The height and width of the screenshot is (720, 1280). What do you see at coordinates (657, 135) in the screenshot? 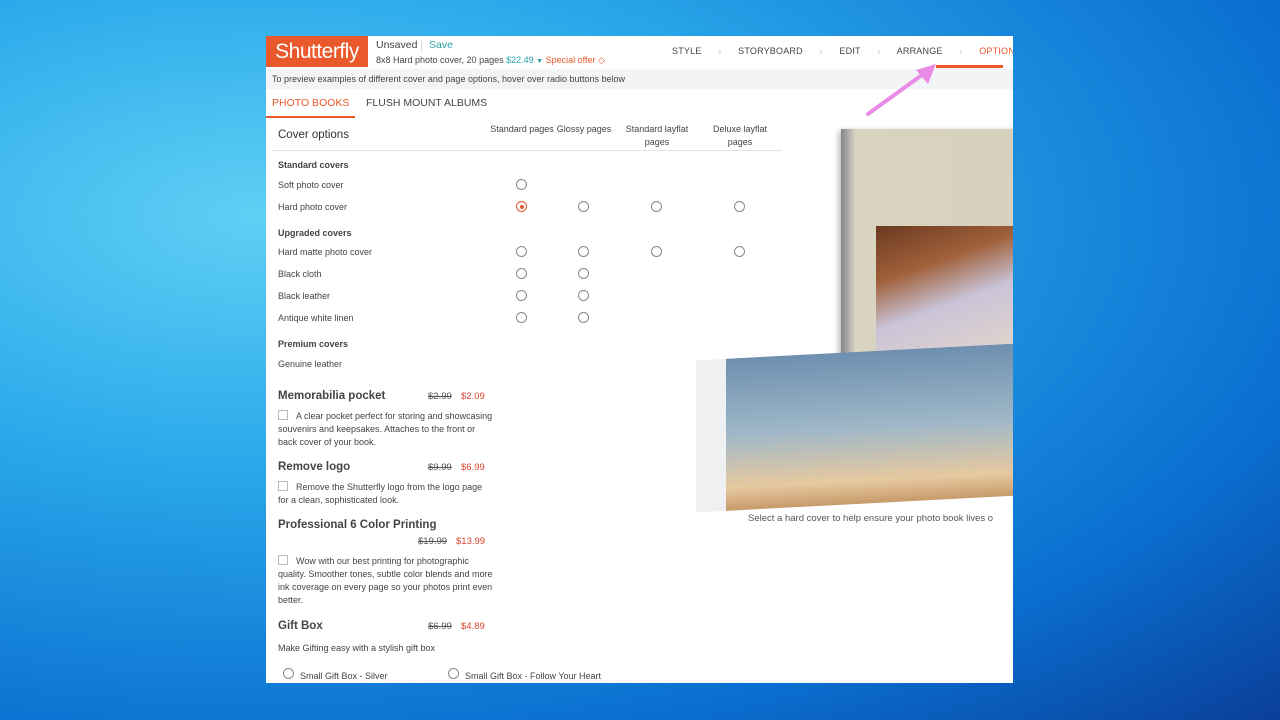
I see `column-header: Standard layflat pages` at bounding box center [657, 135].